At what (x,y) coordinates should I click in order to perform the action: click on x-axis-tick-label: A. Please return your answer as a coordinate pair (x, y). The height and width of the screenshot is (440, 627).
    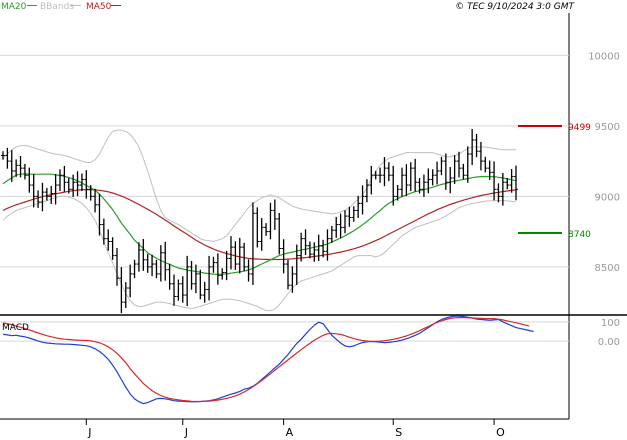
    Looking at the image, I should click on (290, 432).